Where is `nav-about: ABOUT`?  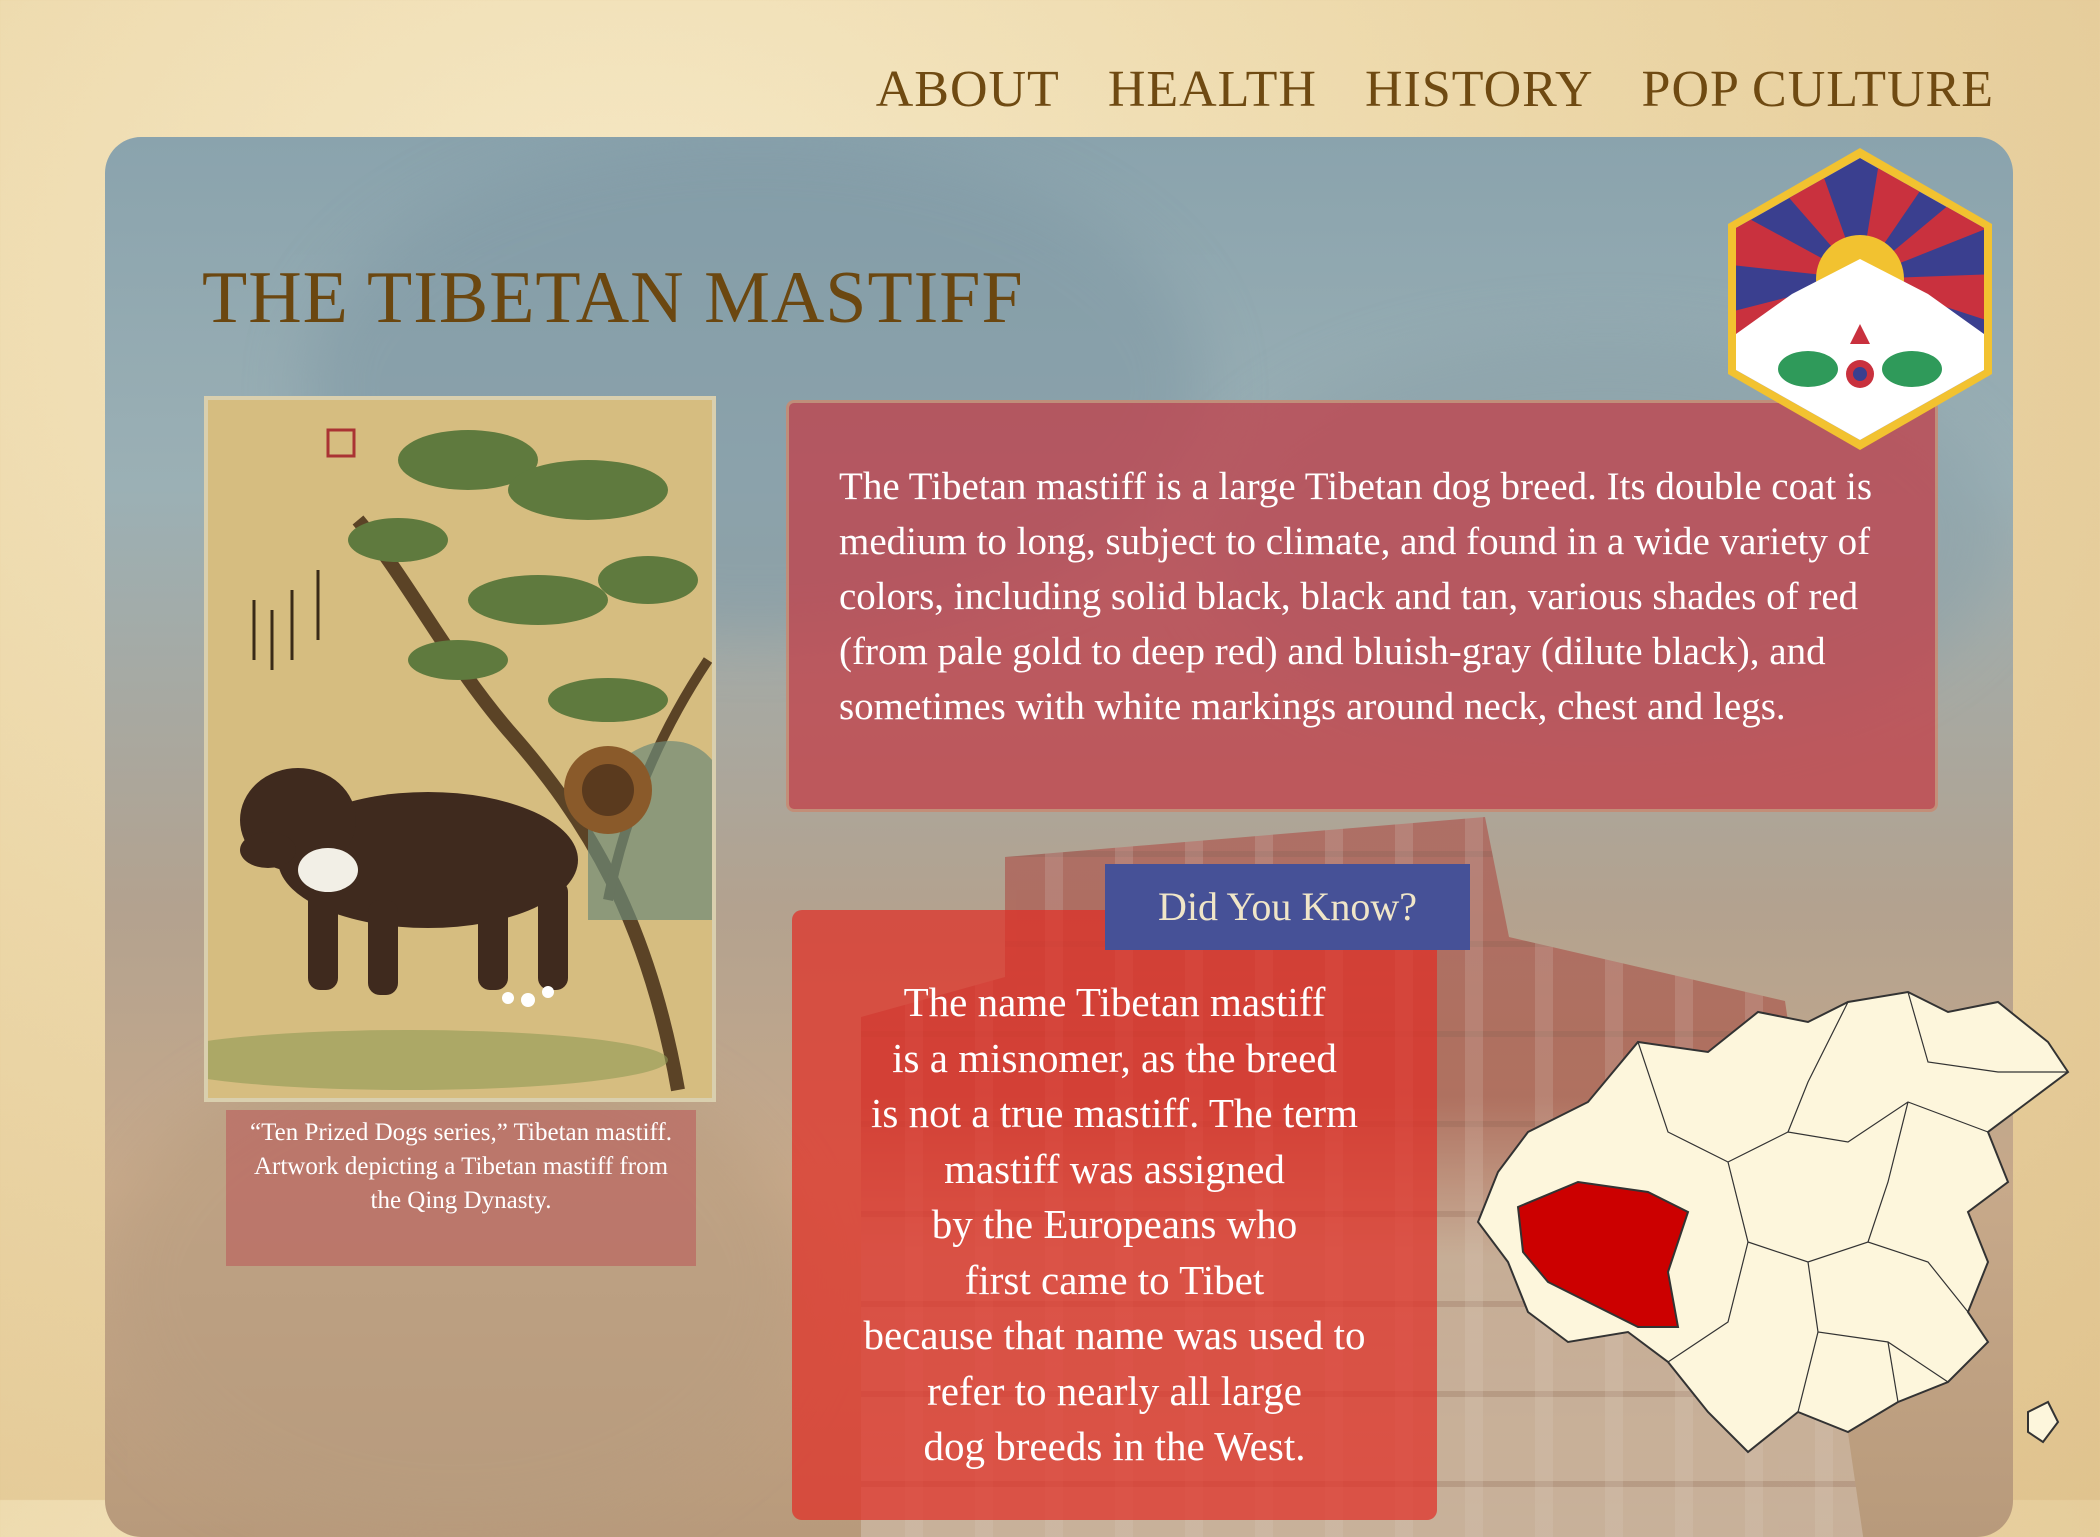
nav-about: ABOUT is located at coordinates (968, 90).